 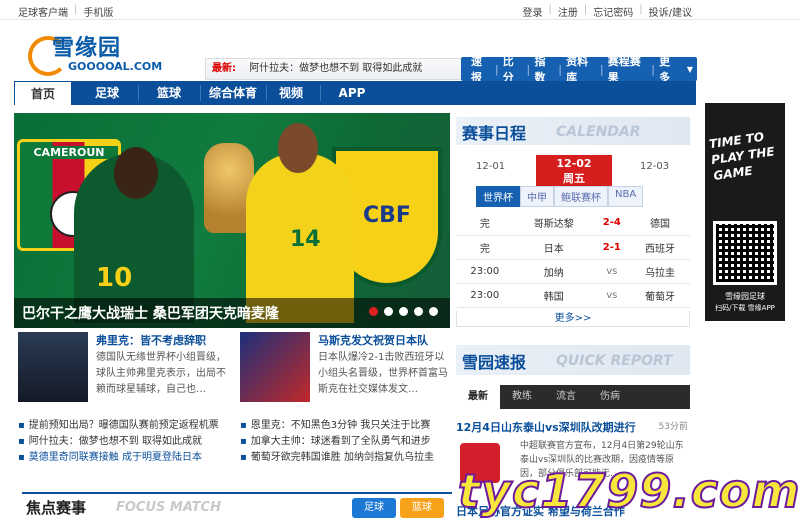 I want to click on calendar-days: 12-01 12-02 周五 12-03, so click(x=576, y=171).